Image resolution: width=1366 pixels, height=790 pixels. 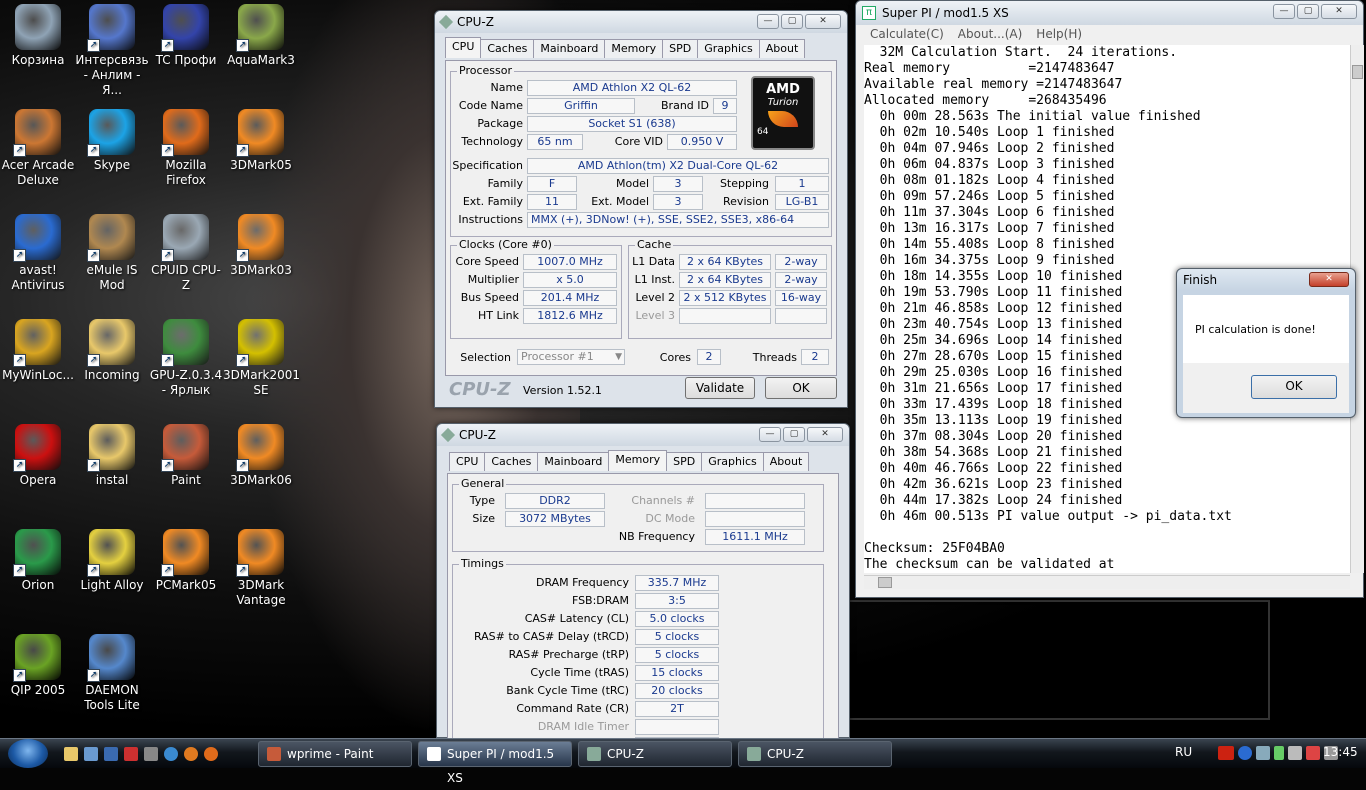 I want to click on label: Ext. Family, so click(x=492, y=201).